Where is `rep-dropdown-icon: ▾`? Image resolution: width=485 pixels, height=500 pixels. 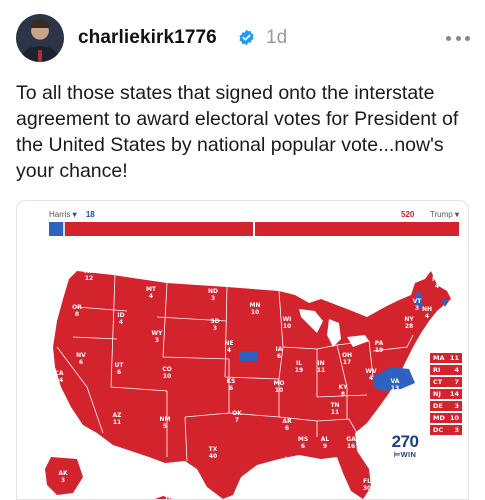 rep-dropdown-icon: ▾ is located at coordinates (456, 214).